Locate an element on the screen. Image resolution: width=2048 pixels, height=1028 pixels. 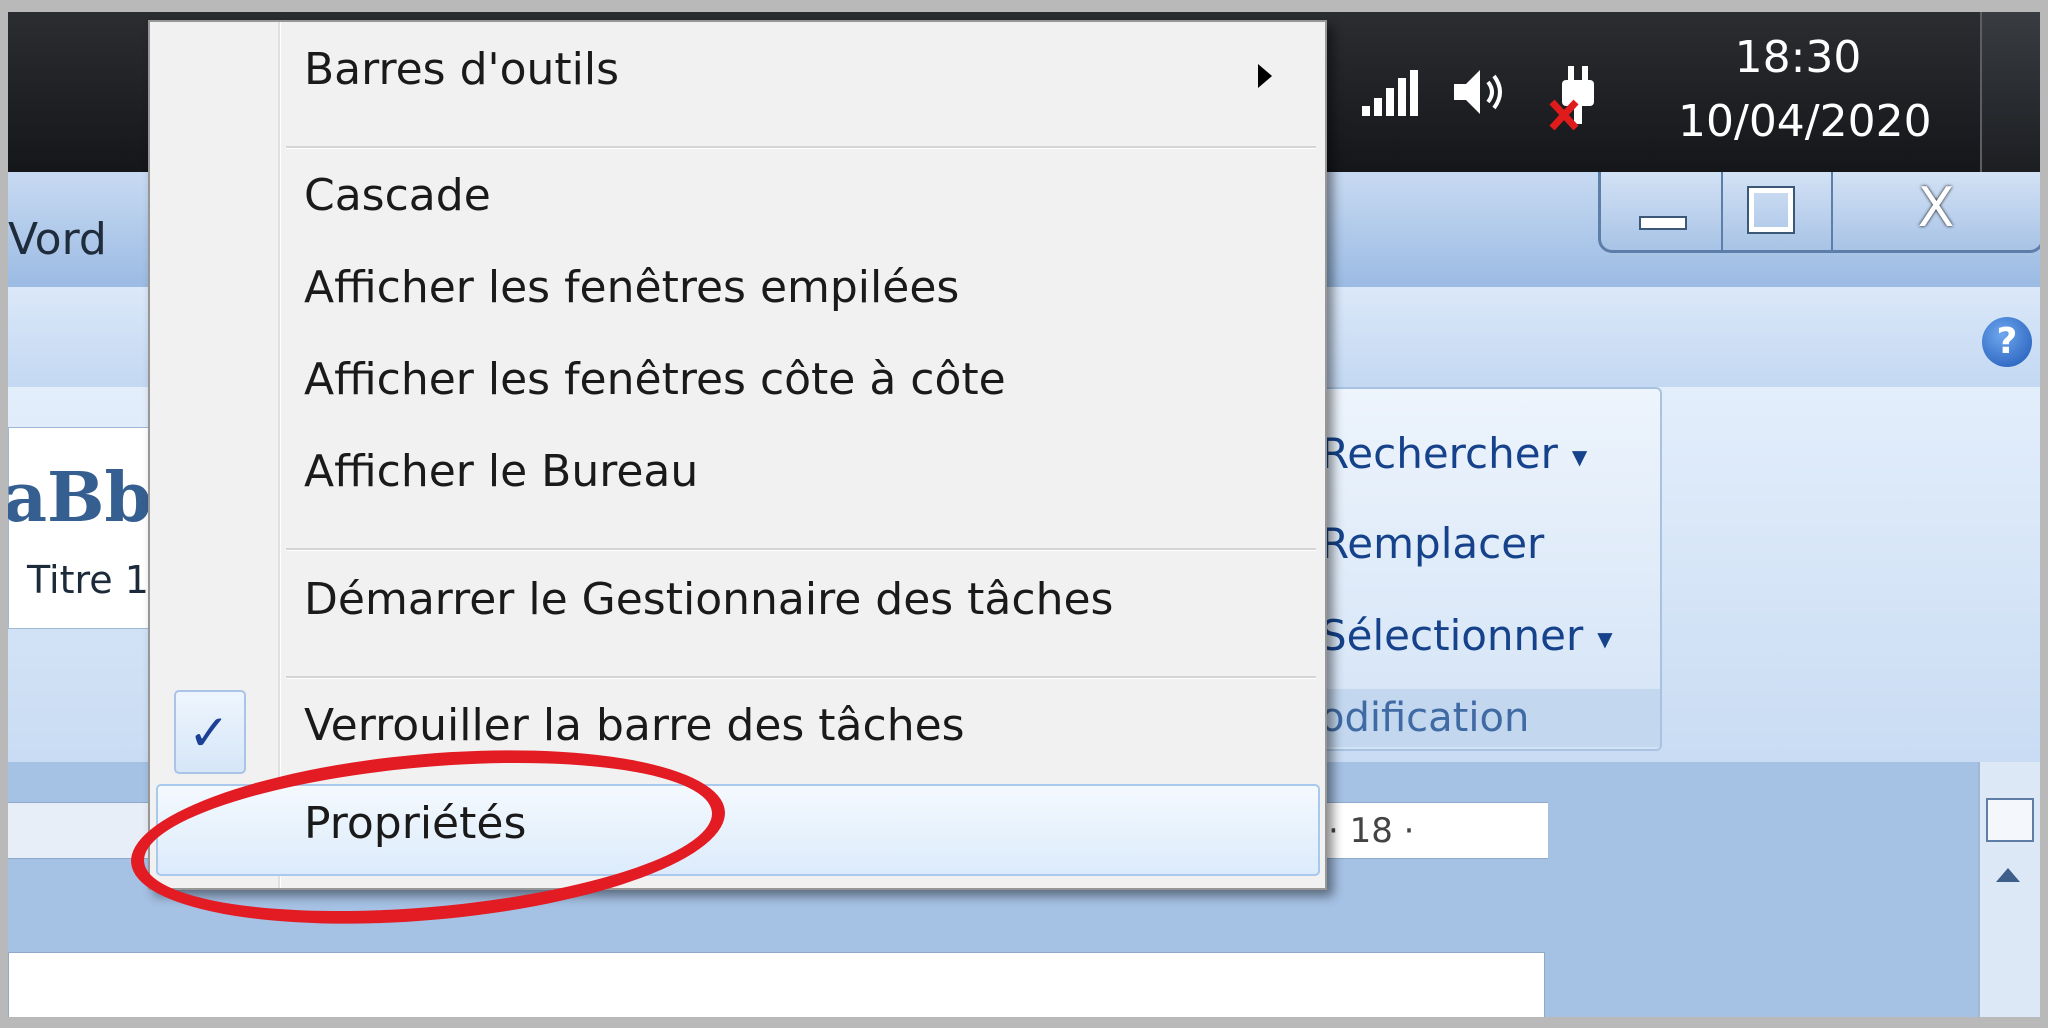
find-button: Rechercher ▼ is located at coordinates (1453, 453).